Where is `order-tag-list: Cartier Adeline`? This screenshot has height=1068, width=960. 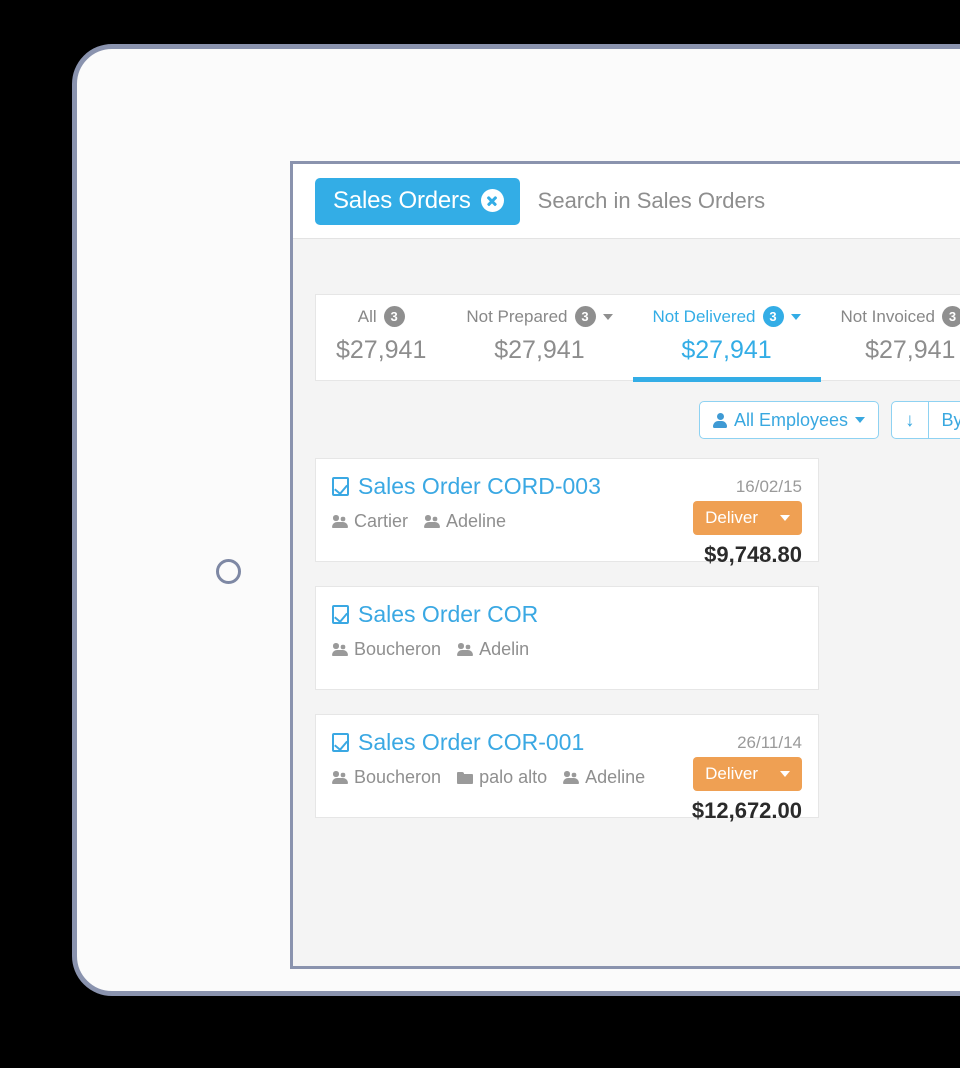
order-tag-list: Cartier Adeline is located at coordinates (419, 521).